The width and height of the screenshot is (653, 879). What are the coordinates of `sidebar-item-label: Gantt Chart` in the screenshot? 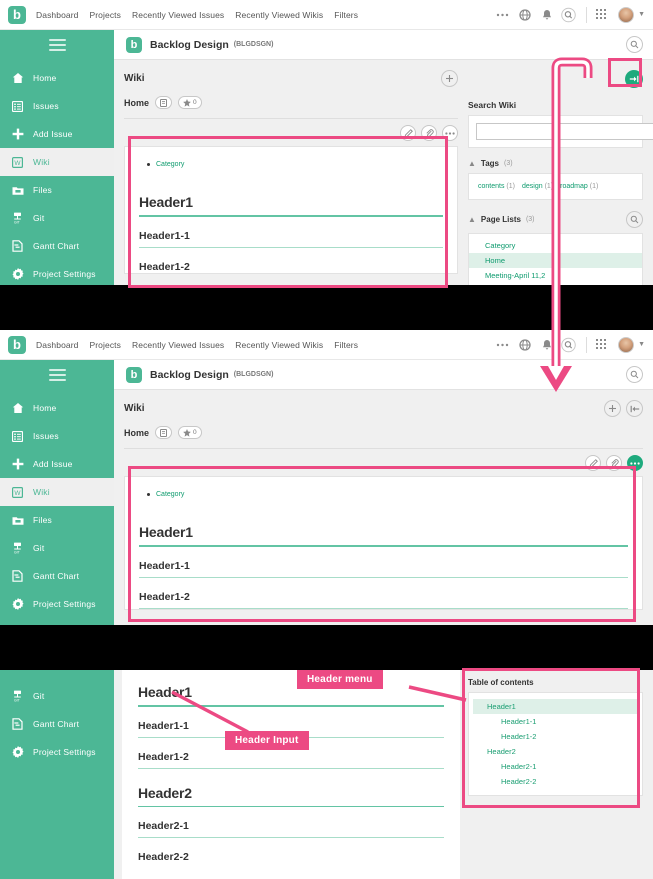 It's located at (56, 246).